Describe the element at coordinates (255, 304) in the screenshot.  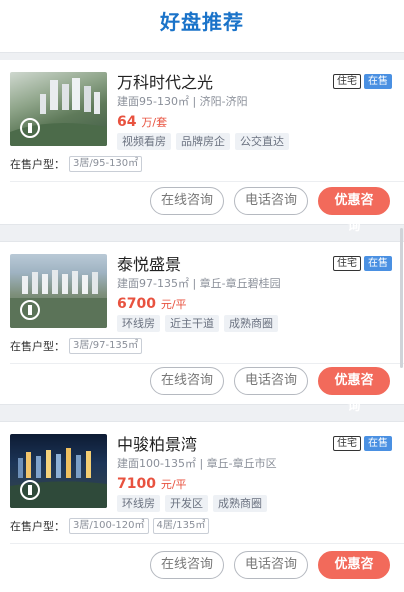
I see `listing-price: 6700 元/平` at that location.